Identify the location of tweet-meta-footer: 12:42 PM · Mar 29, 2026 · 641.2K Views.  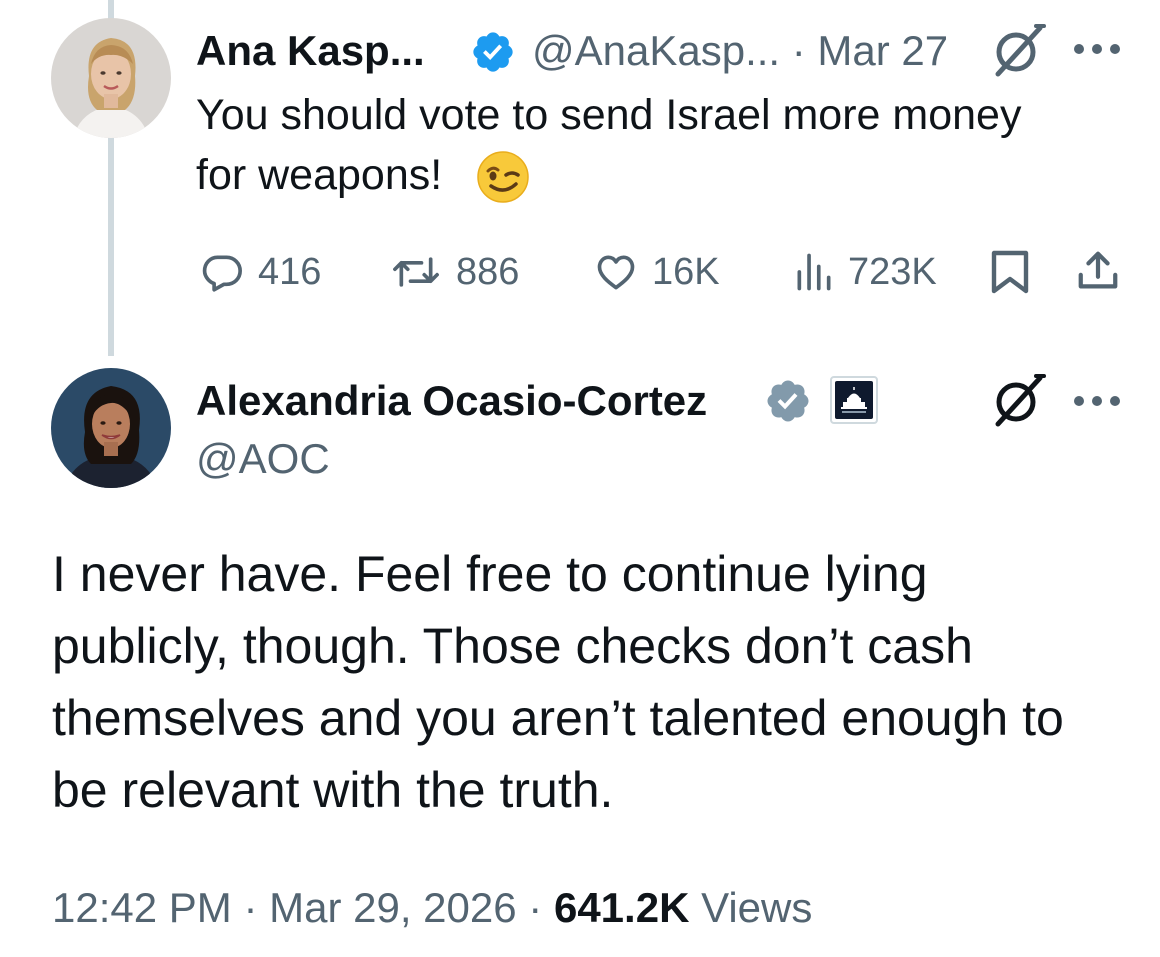
(432, 908).